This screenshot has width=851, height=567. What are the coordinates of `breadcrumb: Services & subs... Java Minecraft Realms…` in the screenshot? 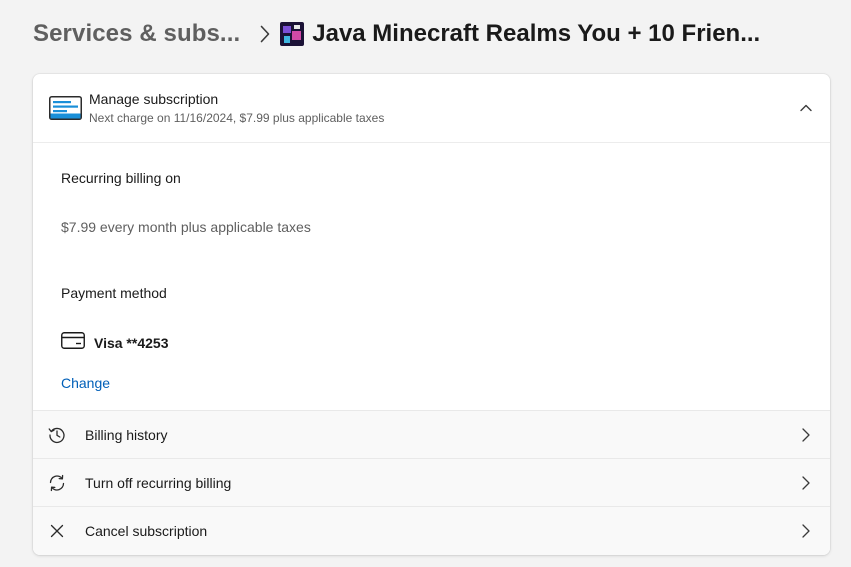 It's located at (396, 34).